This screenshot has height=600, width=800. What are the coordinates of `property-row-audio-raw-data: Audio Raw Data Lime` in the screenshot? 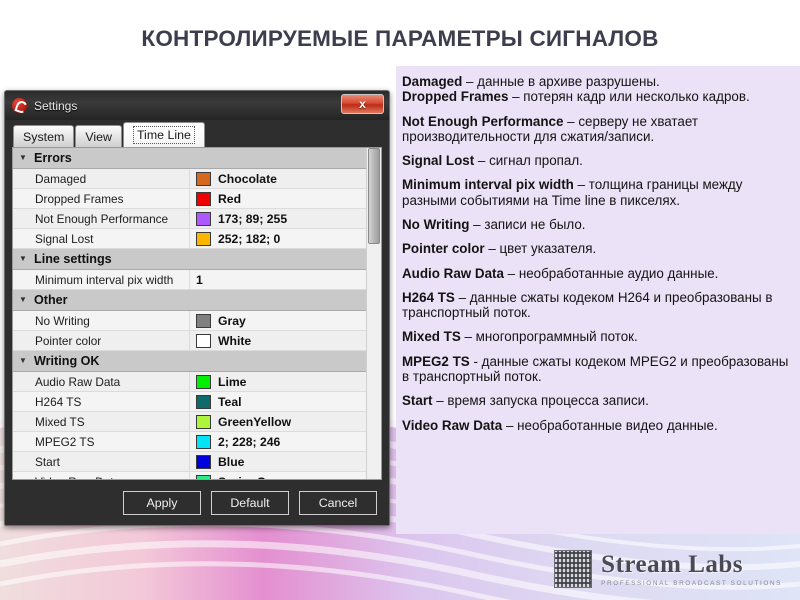 It's located at (189, 382).